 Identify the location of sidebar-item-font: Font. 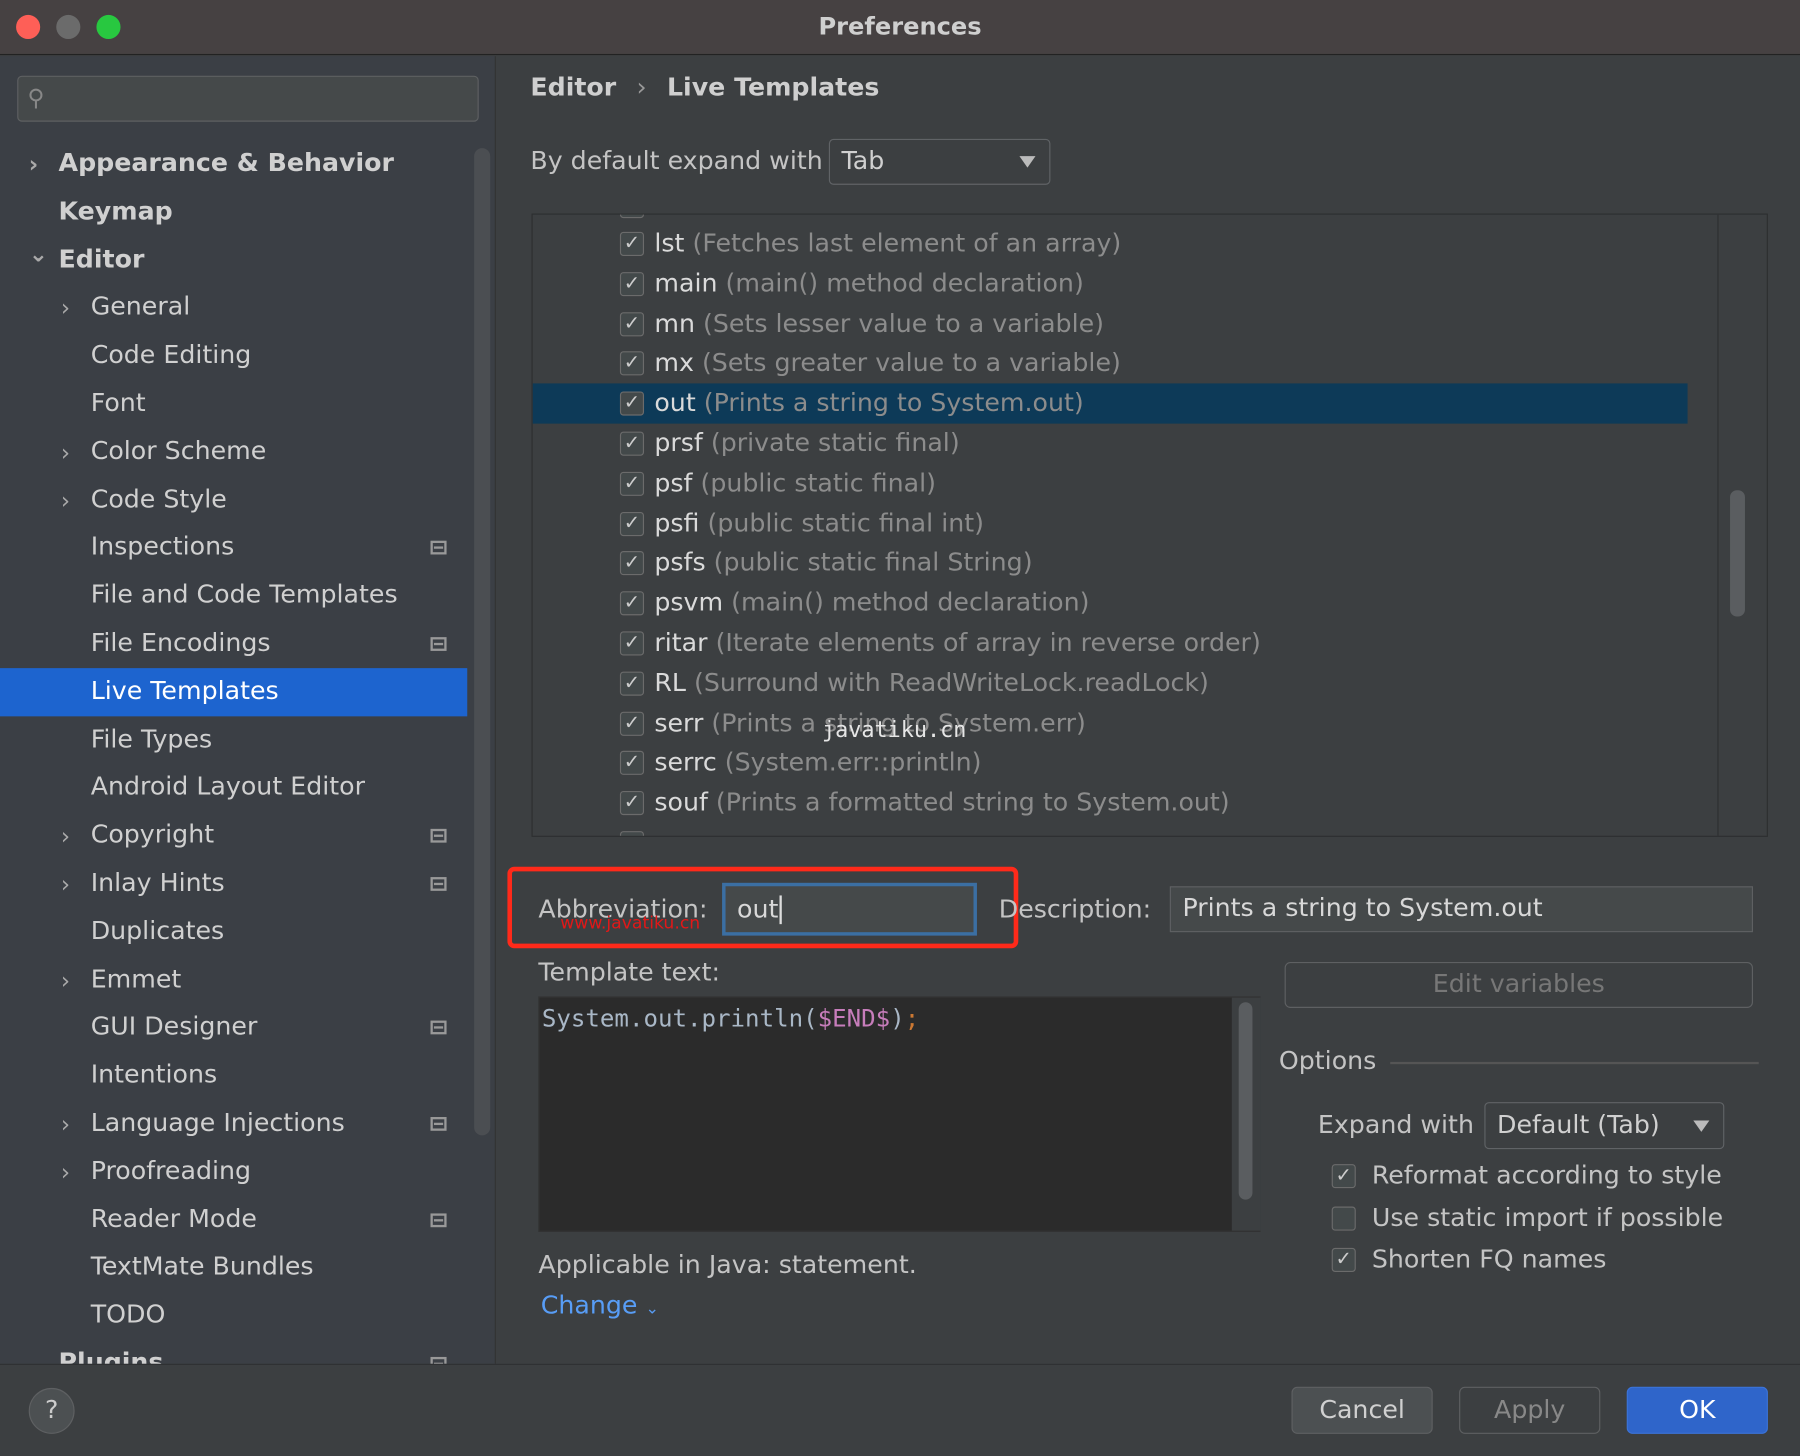
(233, 404).